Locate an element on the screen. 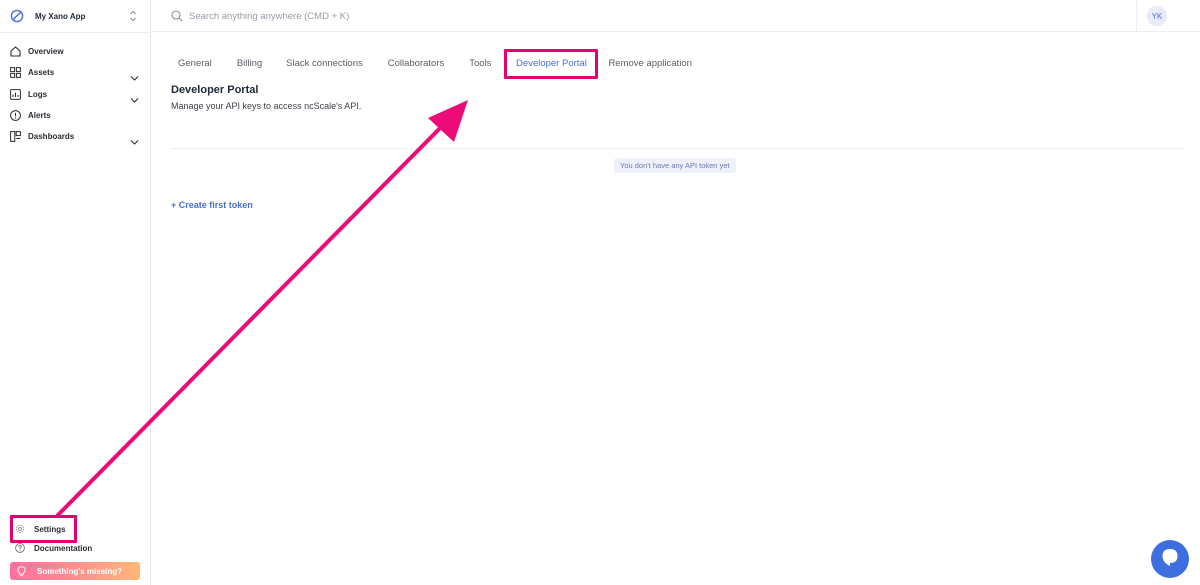 This screenshot has width=1200, height=585. something-missing-button: Something's missing? is located at coordinates (75, 571).